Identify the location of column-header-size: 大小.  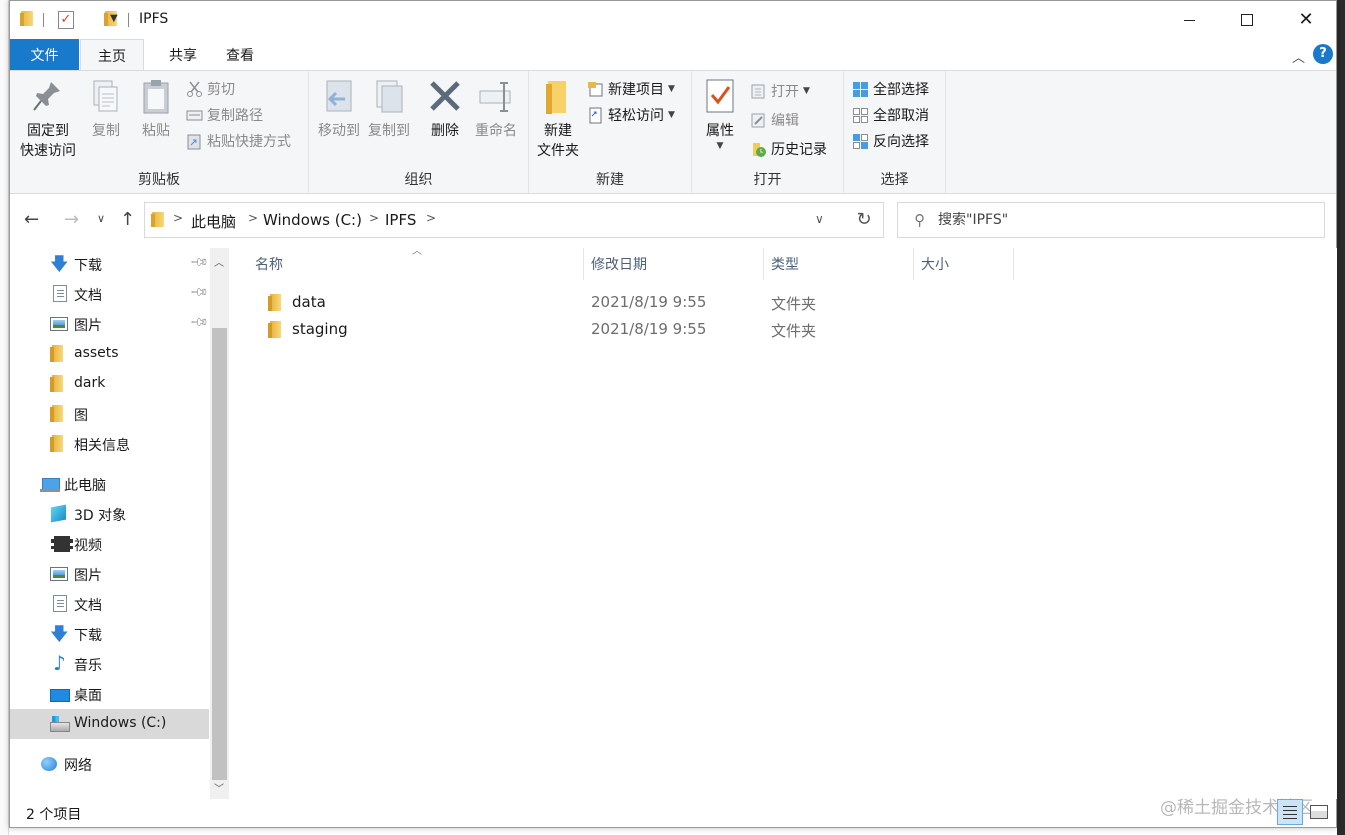
(964, 264).